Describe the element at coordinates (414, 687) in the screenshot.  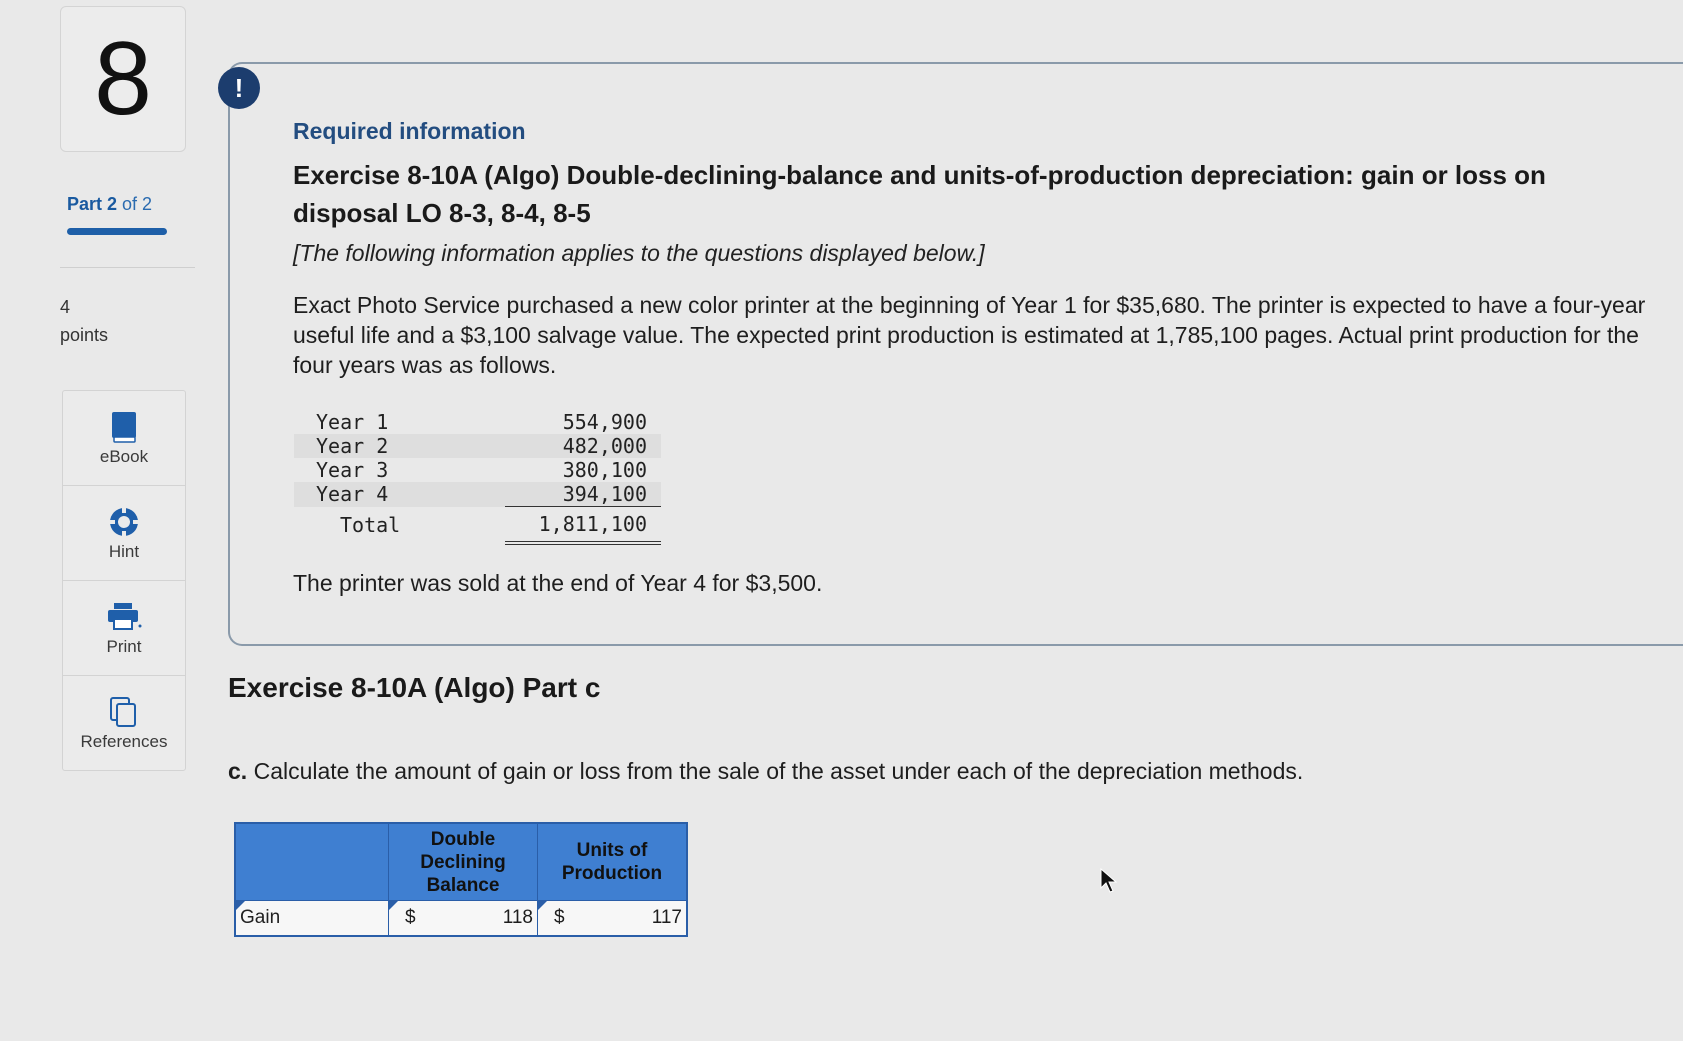
I see `part-c-title: Exercise 8-10A (Algo) Part c` at that location.